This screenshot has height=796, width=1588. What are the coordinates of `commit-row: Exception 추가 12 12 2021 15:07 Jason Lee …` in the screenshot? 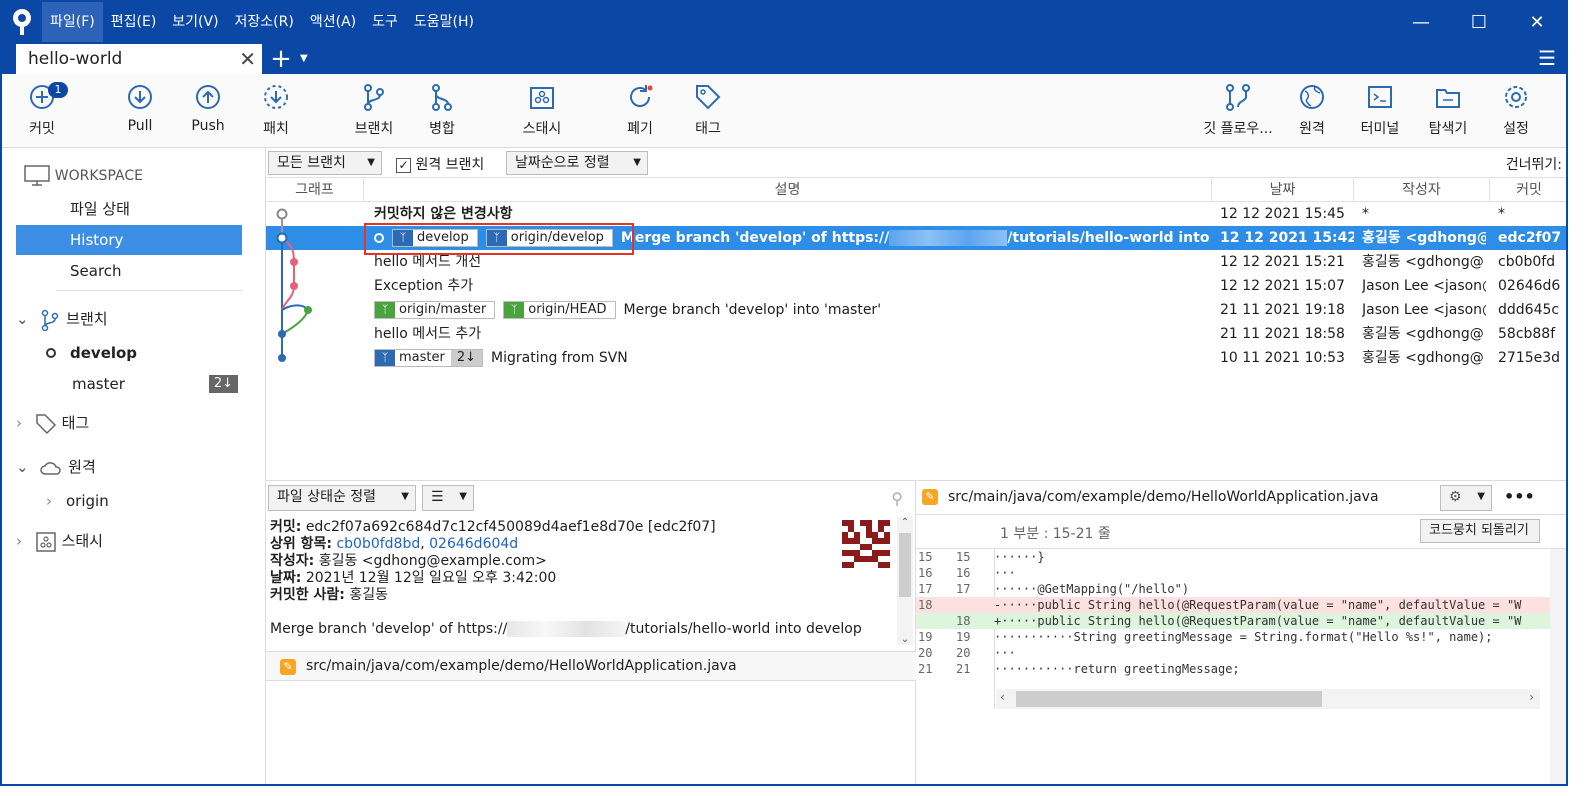 It's located at (916, 286).